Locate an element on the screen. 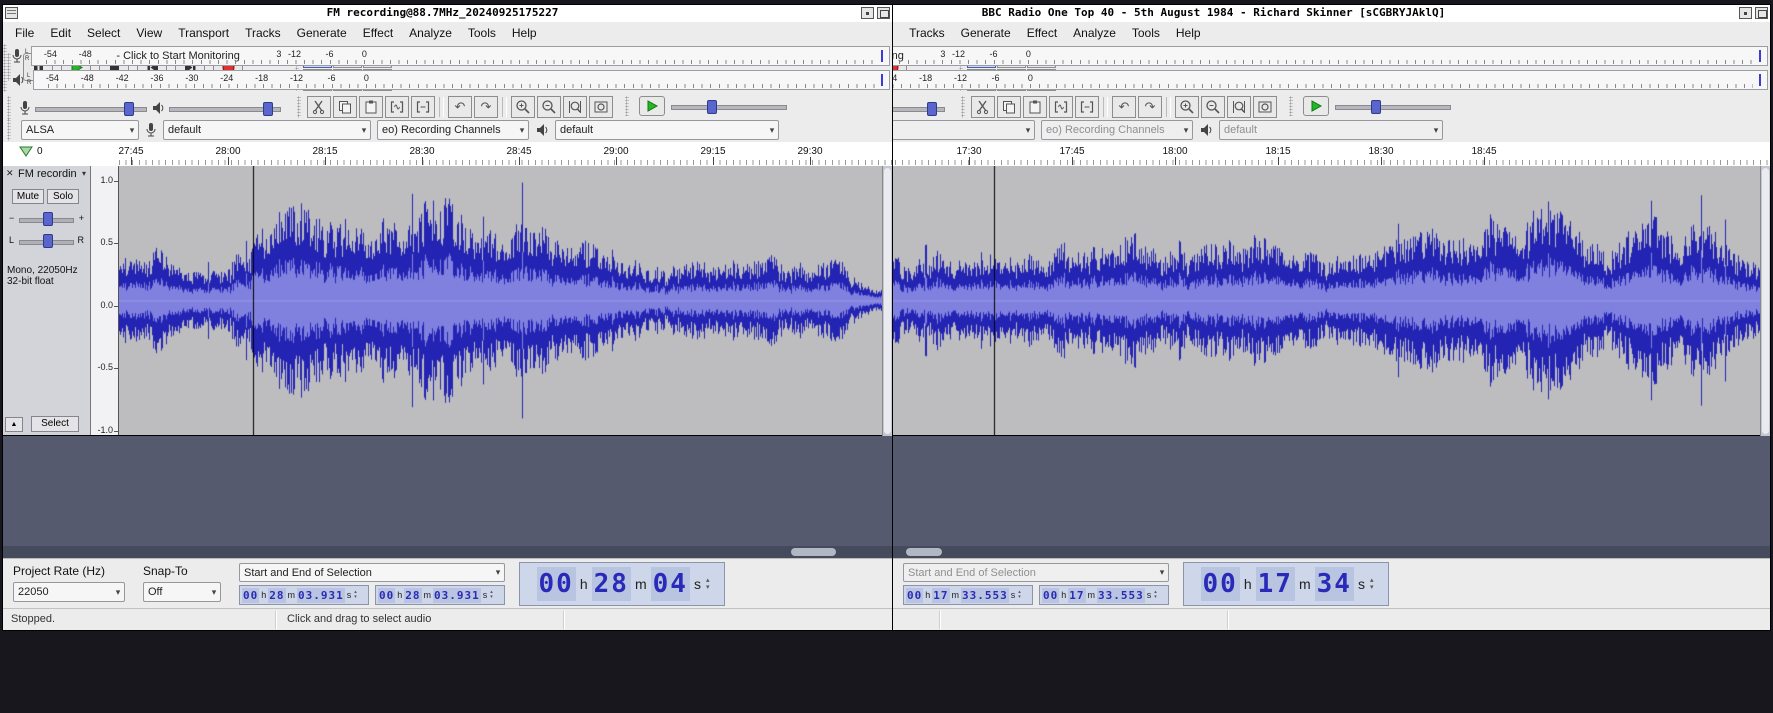  gain-slider: − + is located at coordinates (46, 219).